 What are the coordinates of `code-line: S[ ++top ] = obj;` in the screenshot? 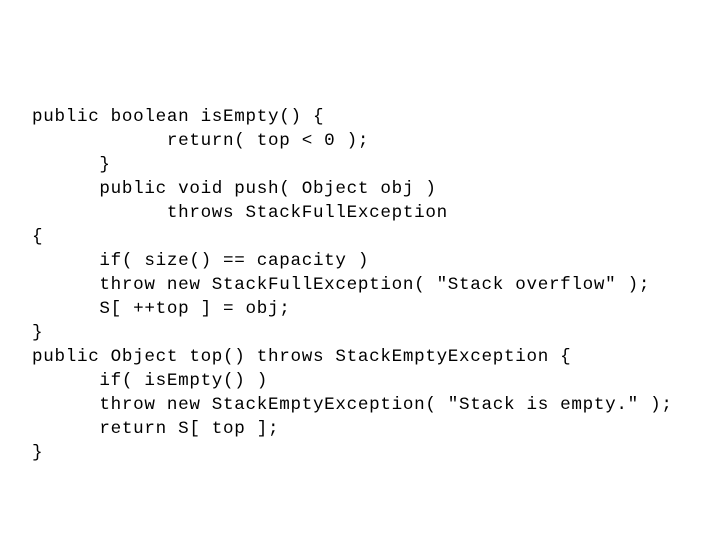 It's located at (161, 309).